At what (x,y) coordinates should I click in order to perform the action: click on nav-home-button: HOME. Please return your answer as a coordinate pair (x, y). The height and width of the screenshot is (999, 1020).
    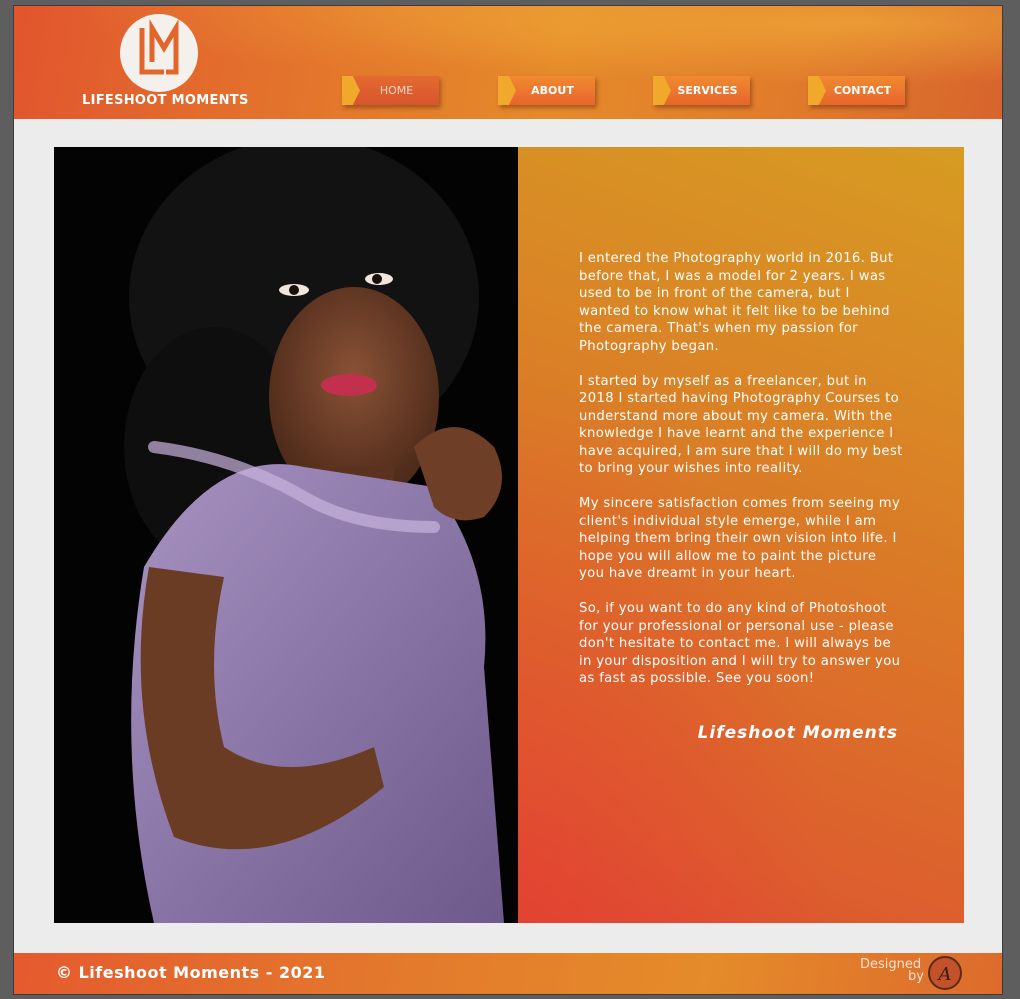
    Looking at the image, I should click on (390, 90).